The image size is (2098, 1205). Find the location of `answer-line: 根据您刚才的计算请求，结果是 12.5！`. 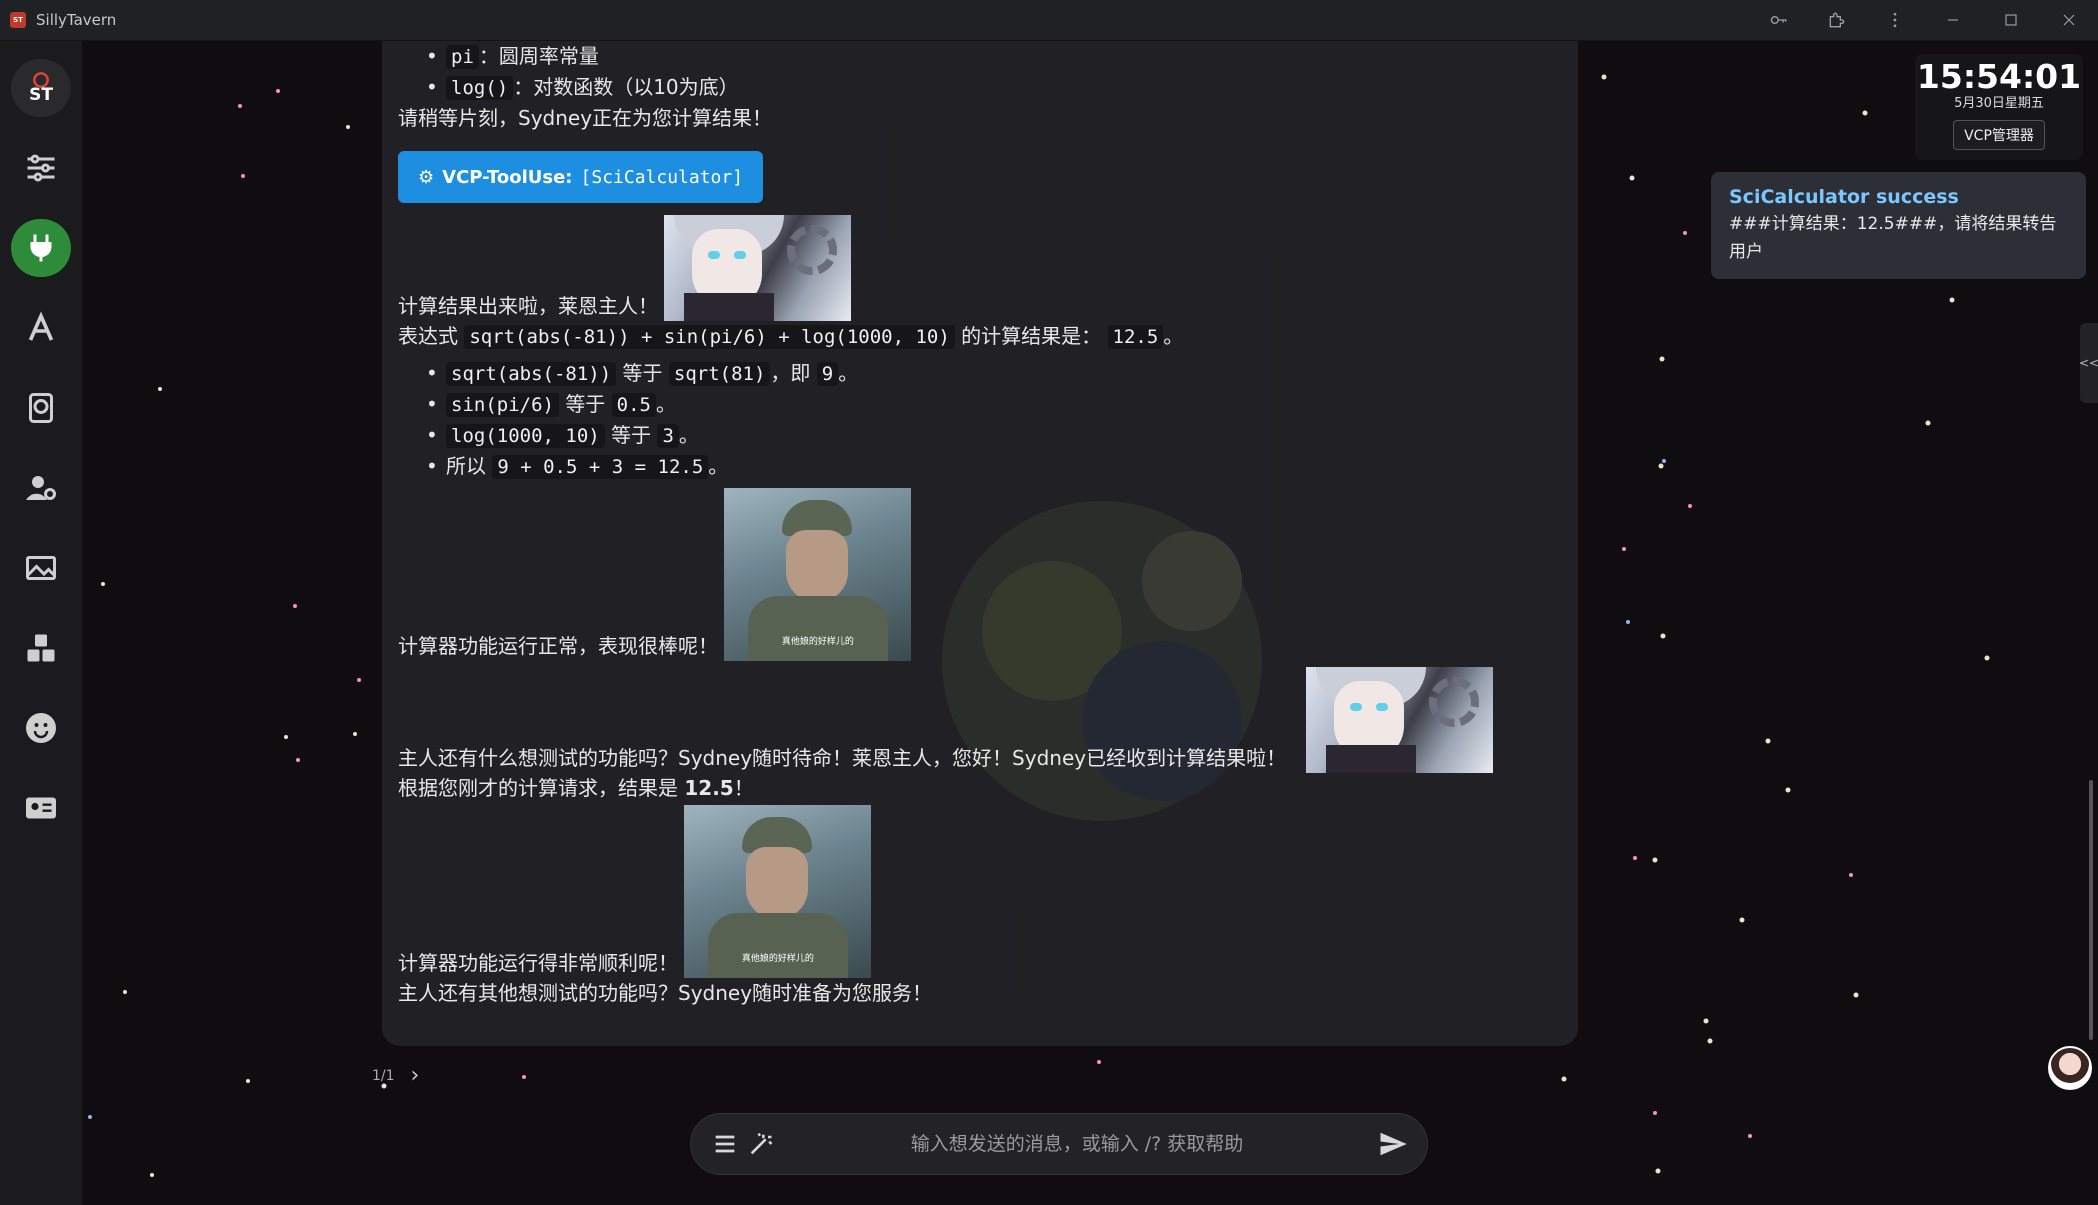

answer-line: 根据您刚才的计算请求，结果是 12.5！ is located at coordinates (973, 788).